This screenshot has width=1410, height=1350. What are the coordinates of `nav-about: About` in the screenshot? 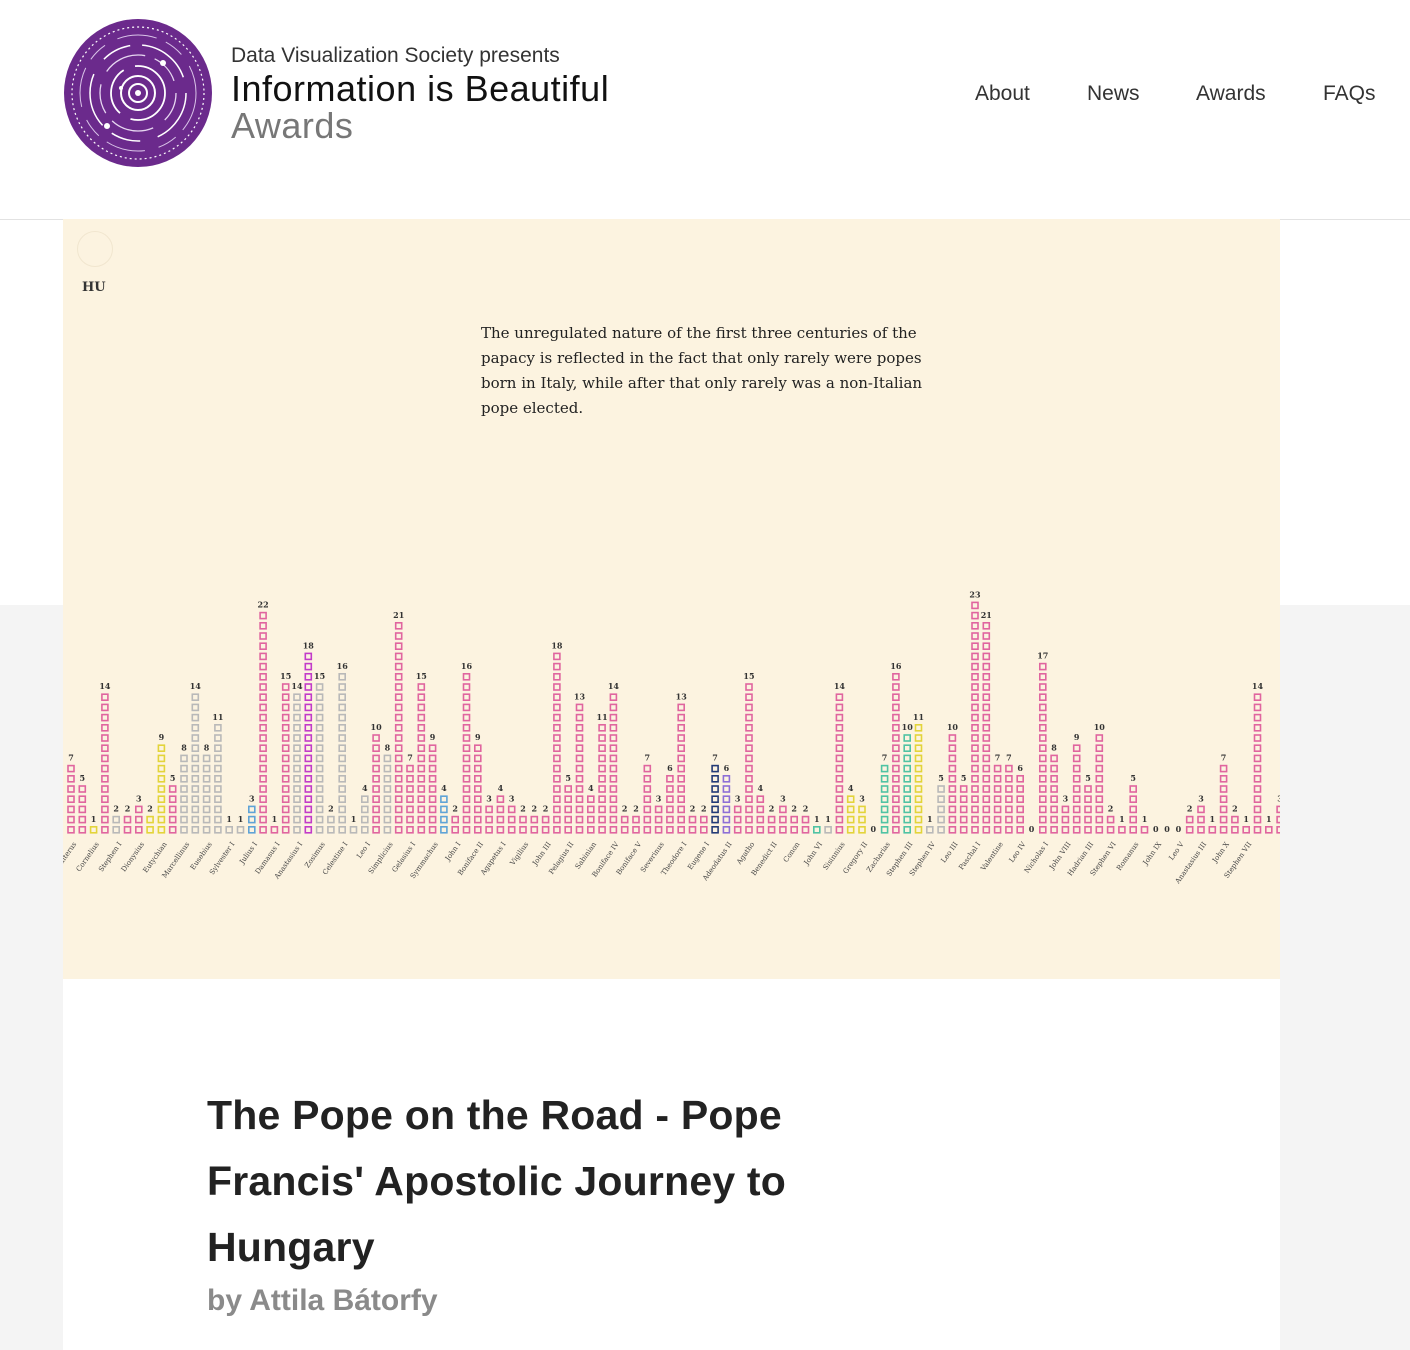 It's located at (1002, 94).